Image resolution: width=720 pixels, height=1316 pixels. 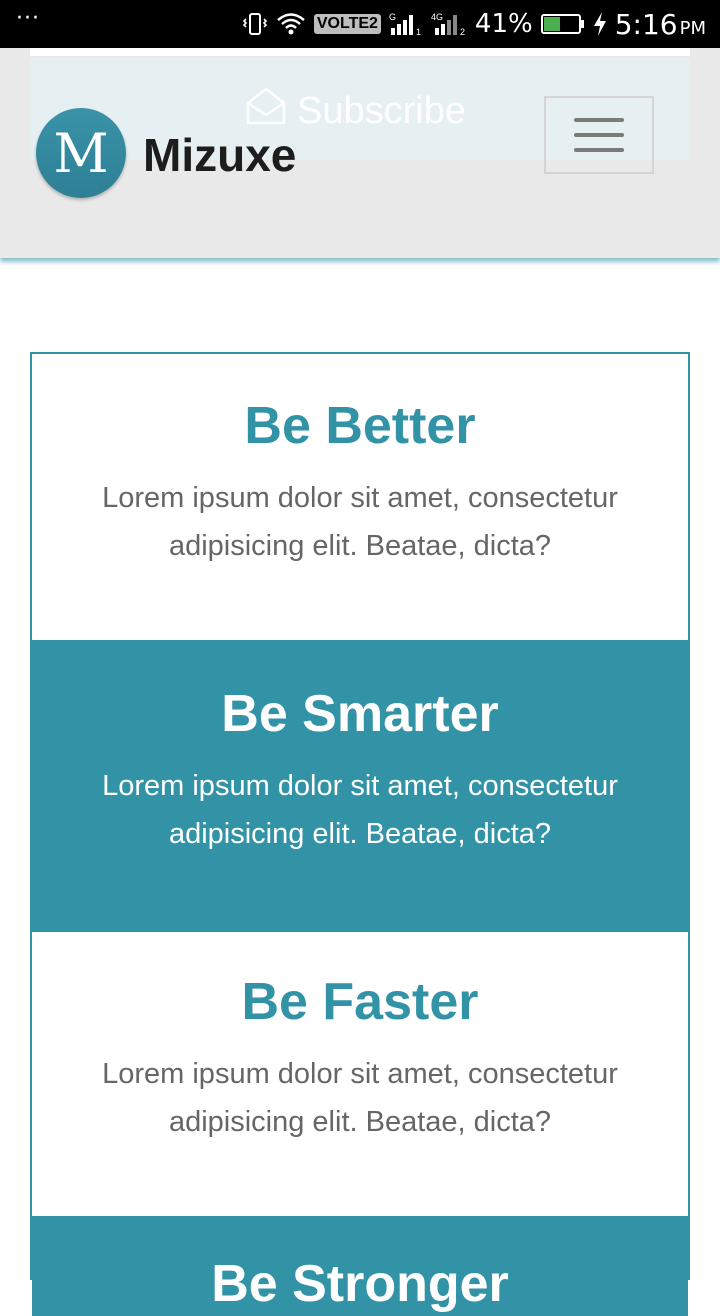 I want to click on net2-label: 4G, so click(x=437, y=17).